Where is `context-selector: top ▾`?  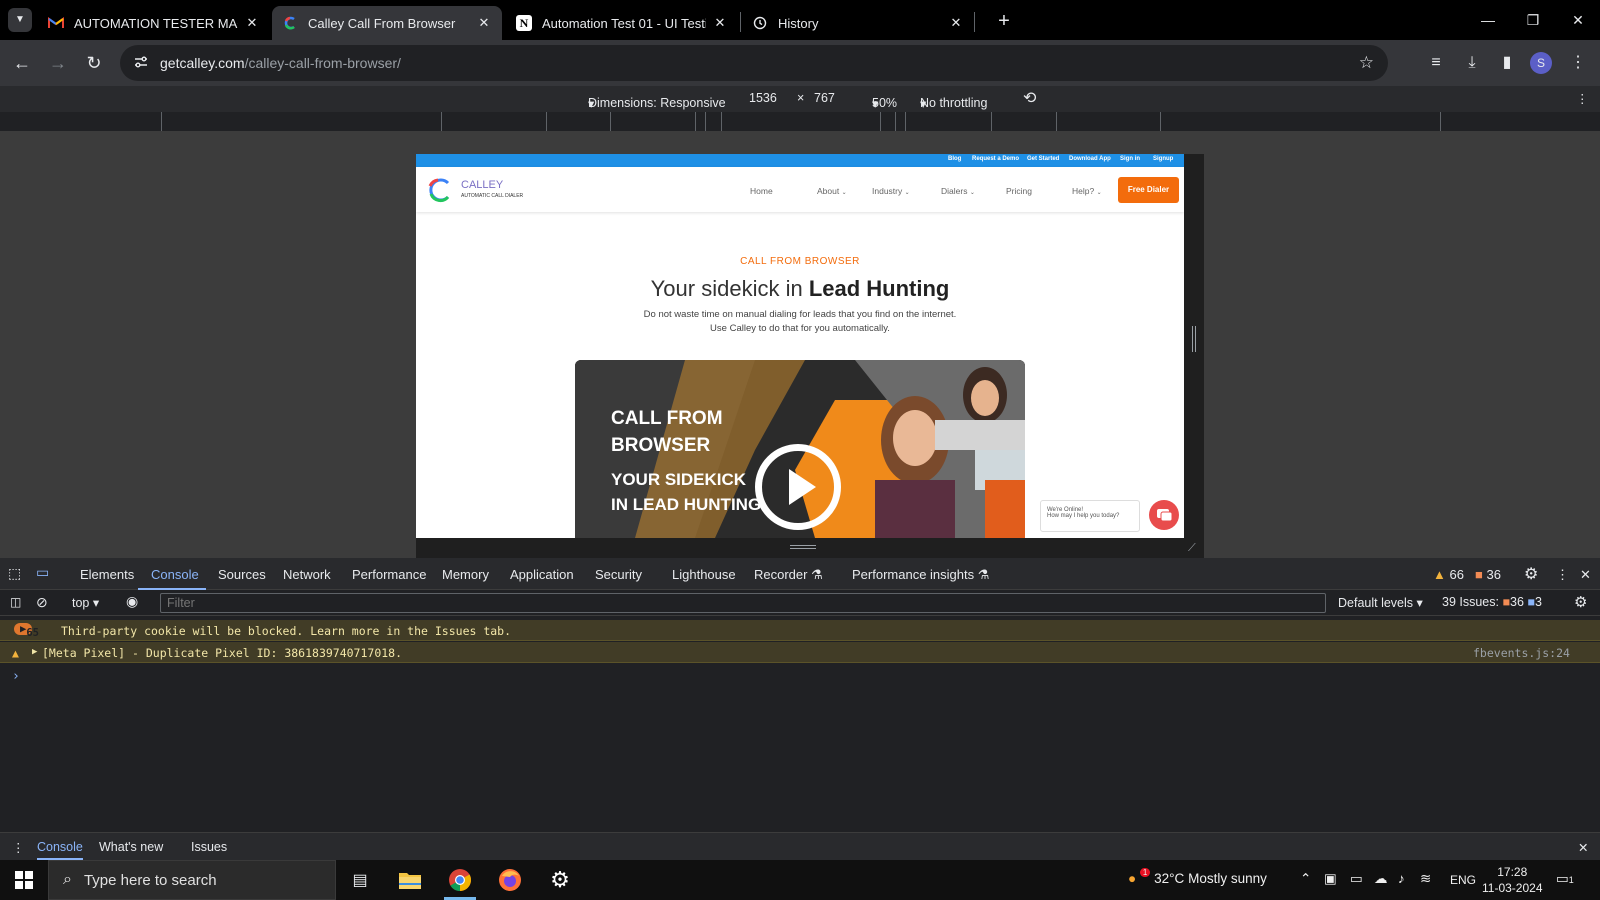 context-selector: top ▾ is located at coordinates (85, 602).